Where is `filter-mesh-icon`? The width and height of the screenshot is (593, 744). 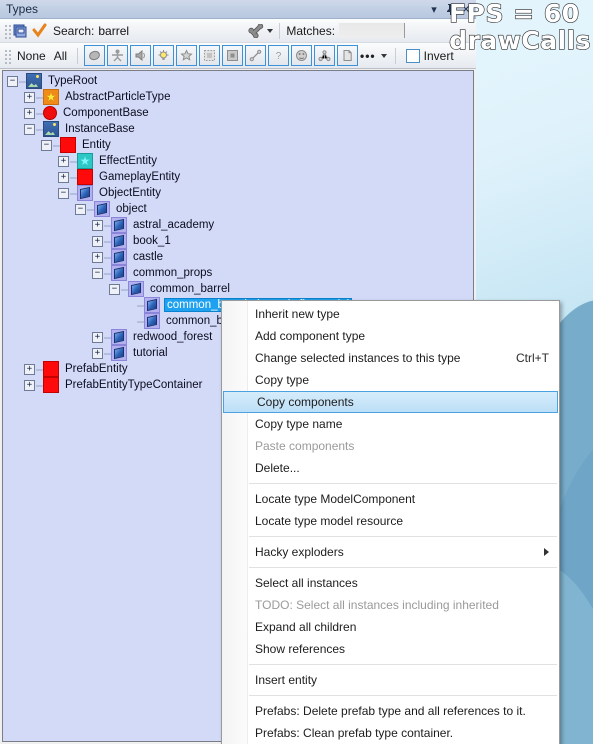 filter-mesh-icon is located at coordinates (95, 55).